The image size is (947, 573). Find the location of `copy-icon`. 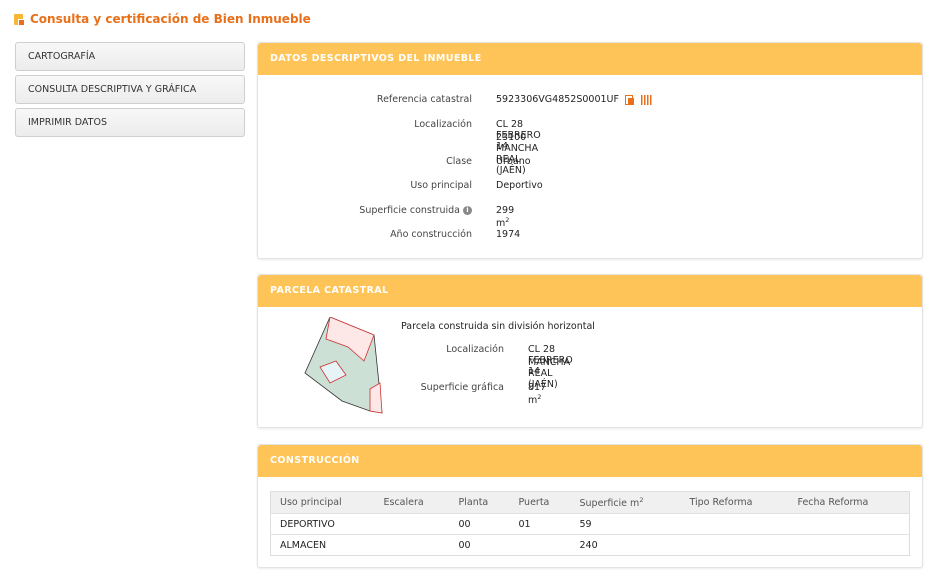

copy-icon is located at coordinates (630, 99).